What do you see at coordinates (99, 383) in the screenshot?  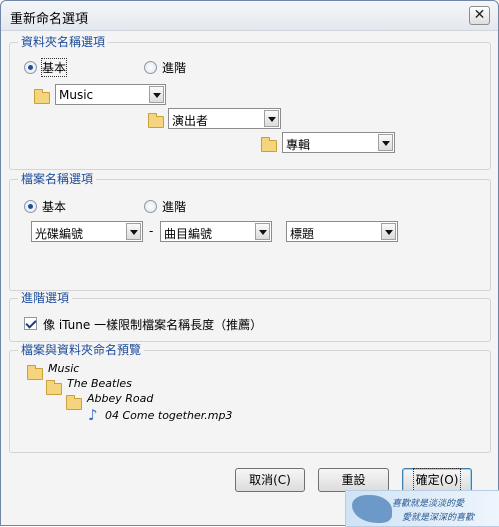 I see `preview-tree-item: The Beatles` at bounding box center [99, 383].